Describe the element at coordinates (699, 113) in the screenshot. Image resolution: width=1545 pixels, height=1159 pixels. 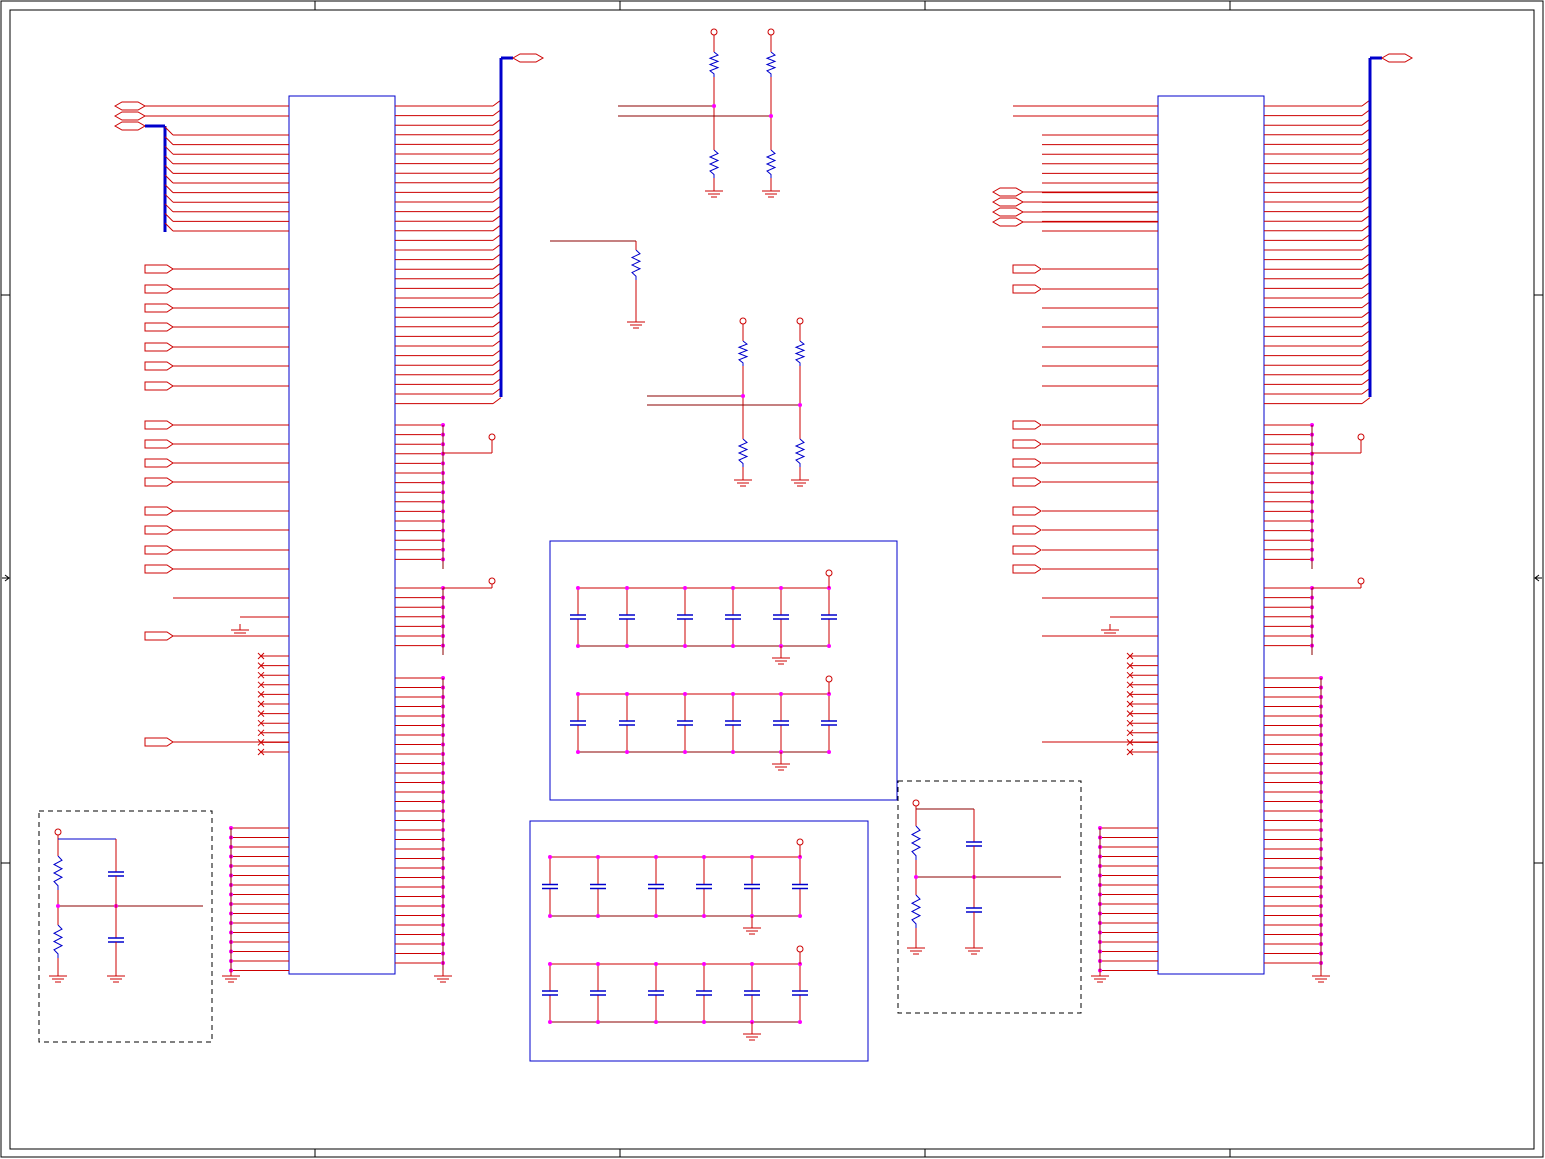
I see `pullup-network` at that location.